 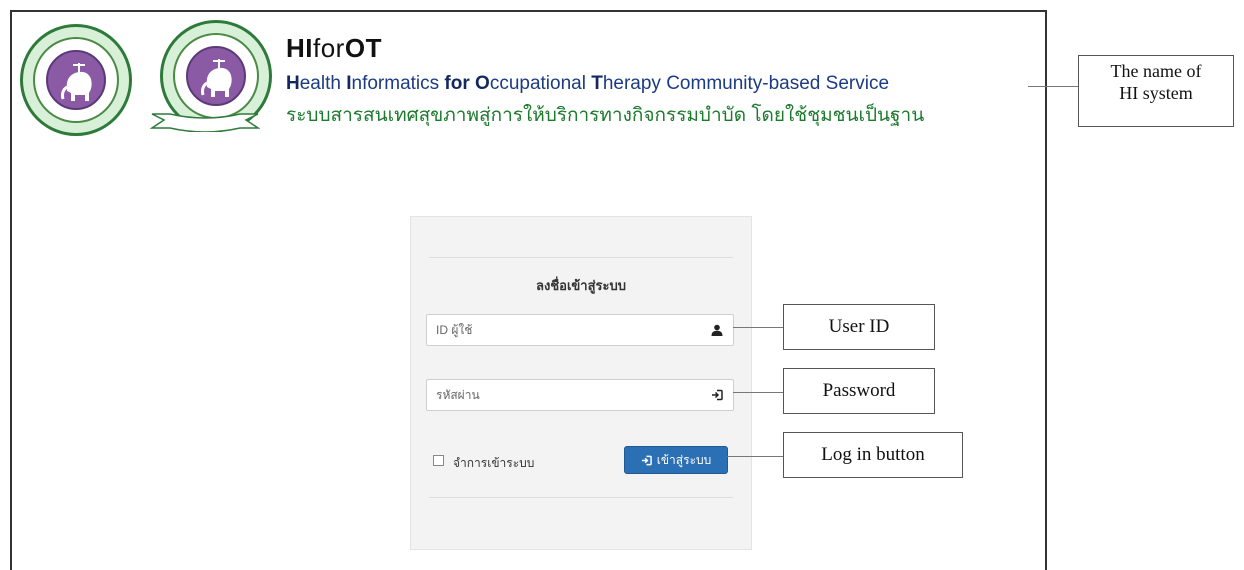 What do you see at coordinates (494, 463) in the screenshot?
I see `remember-label: จำการเข้าระบบ` at bounding box center [494, 463].